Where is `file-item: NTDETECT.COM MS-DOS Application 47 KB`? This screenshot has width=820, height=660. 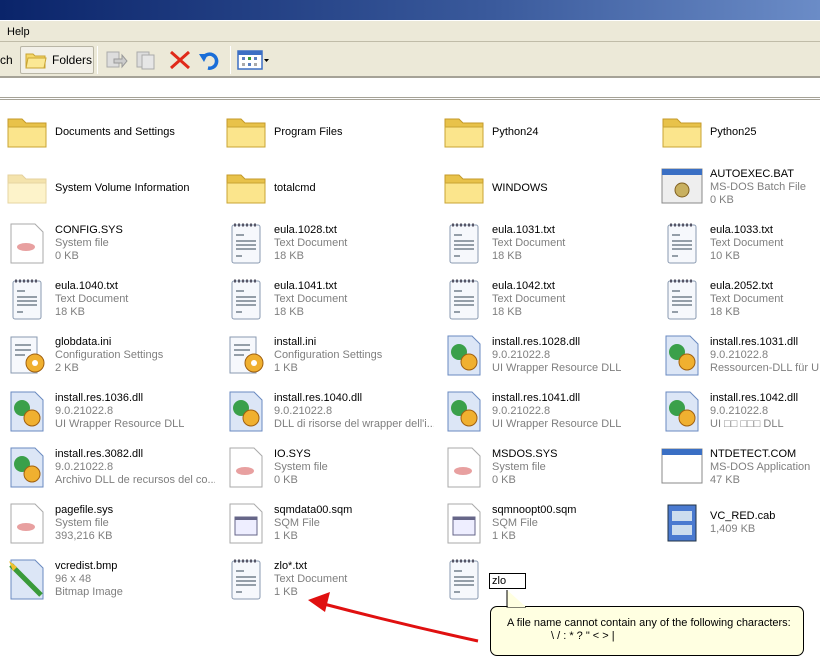 file-item: NTDETECT.COM MS-DOS Application 47 KB is located at coordinates (737, 469).